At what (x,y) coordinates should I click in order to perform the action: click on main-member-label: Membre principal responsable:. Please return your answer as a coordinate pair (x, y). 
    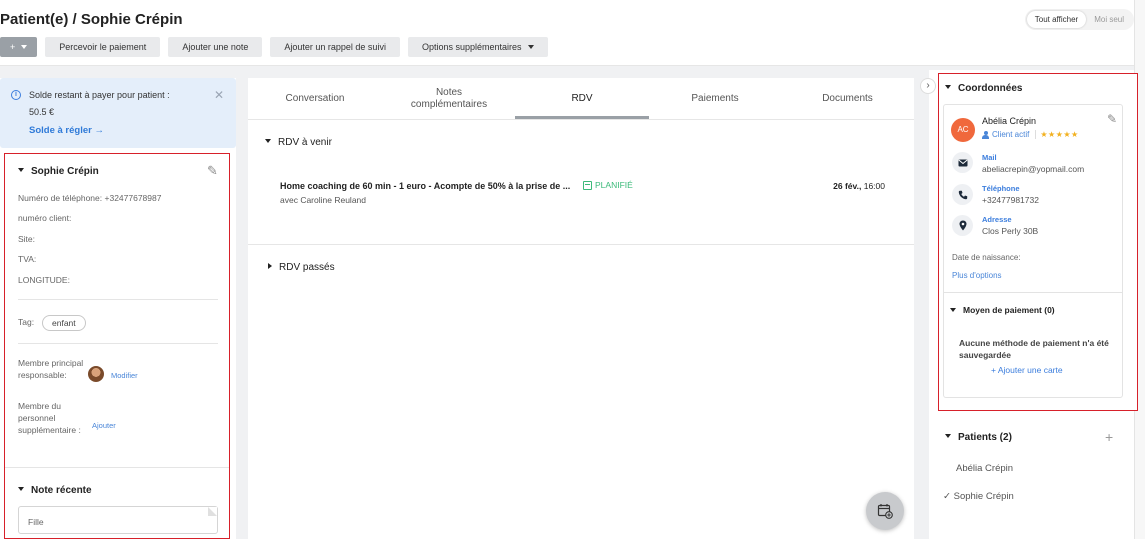
    Looking at the image, I should click on (51, 369).